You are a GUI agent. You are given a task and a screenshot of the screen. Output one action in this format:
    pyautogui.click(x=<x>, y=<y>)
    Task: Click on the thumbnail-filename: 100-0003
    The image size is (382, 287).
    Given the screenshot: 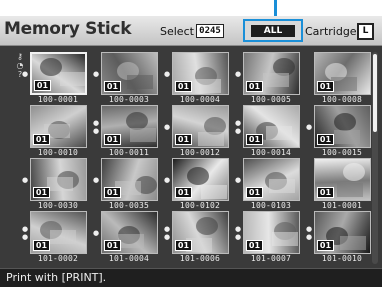 What is the action you would take?
    pyautogui.click(x=129, y=99)
    